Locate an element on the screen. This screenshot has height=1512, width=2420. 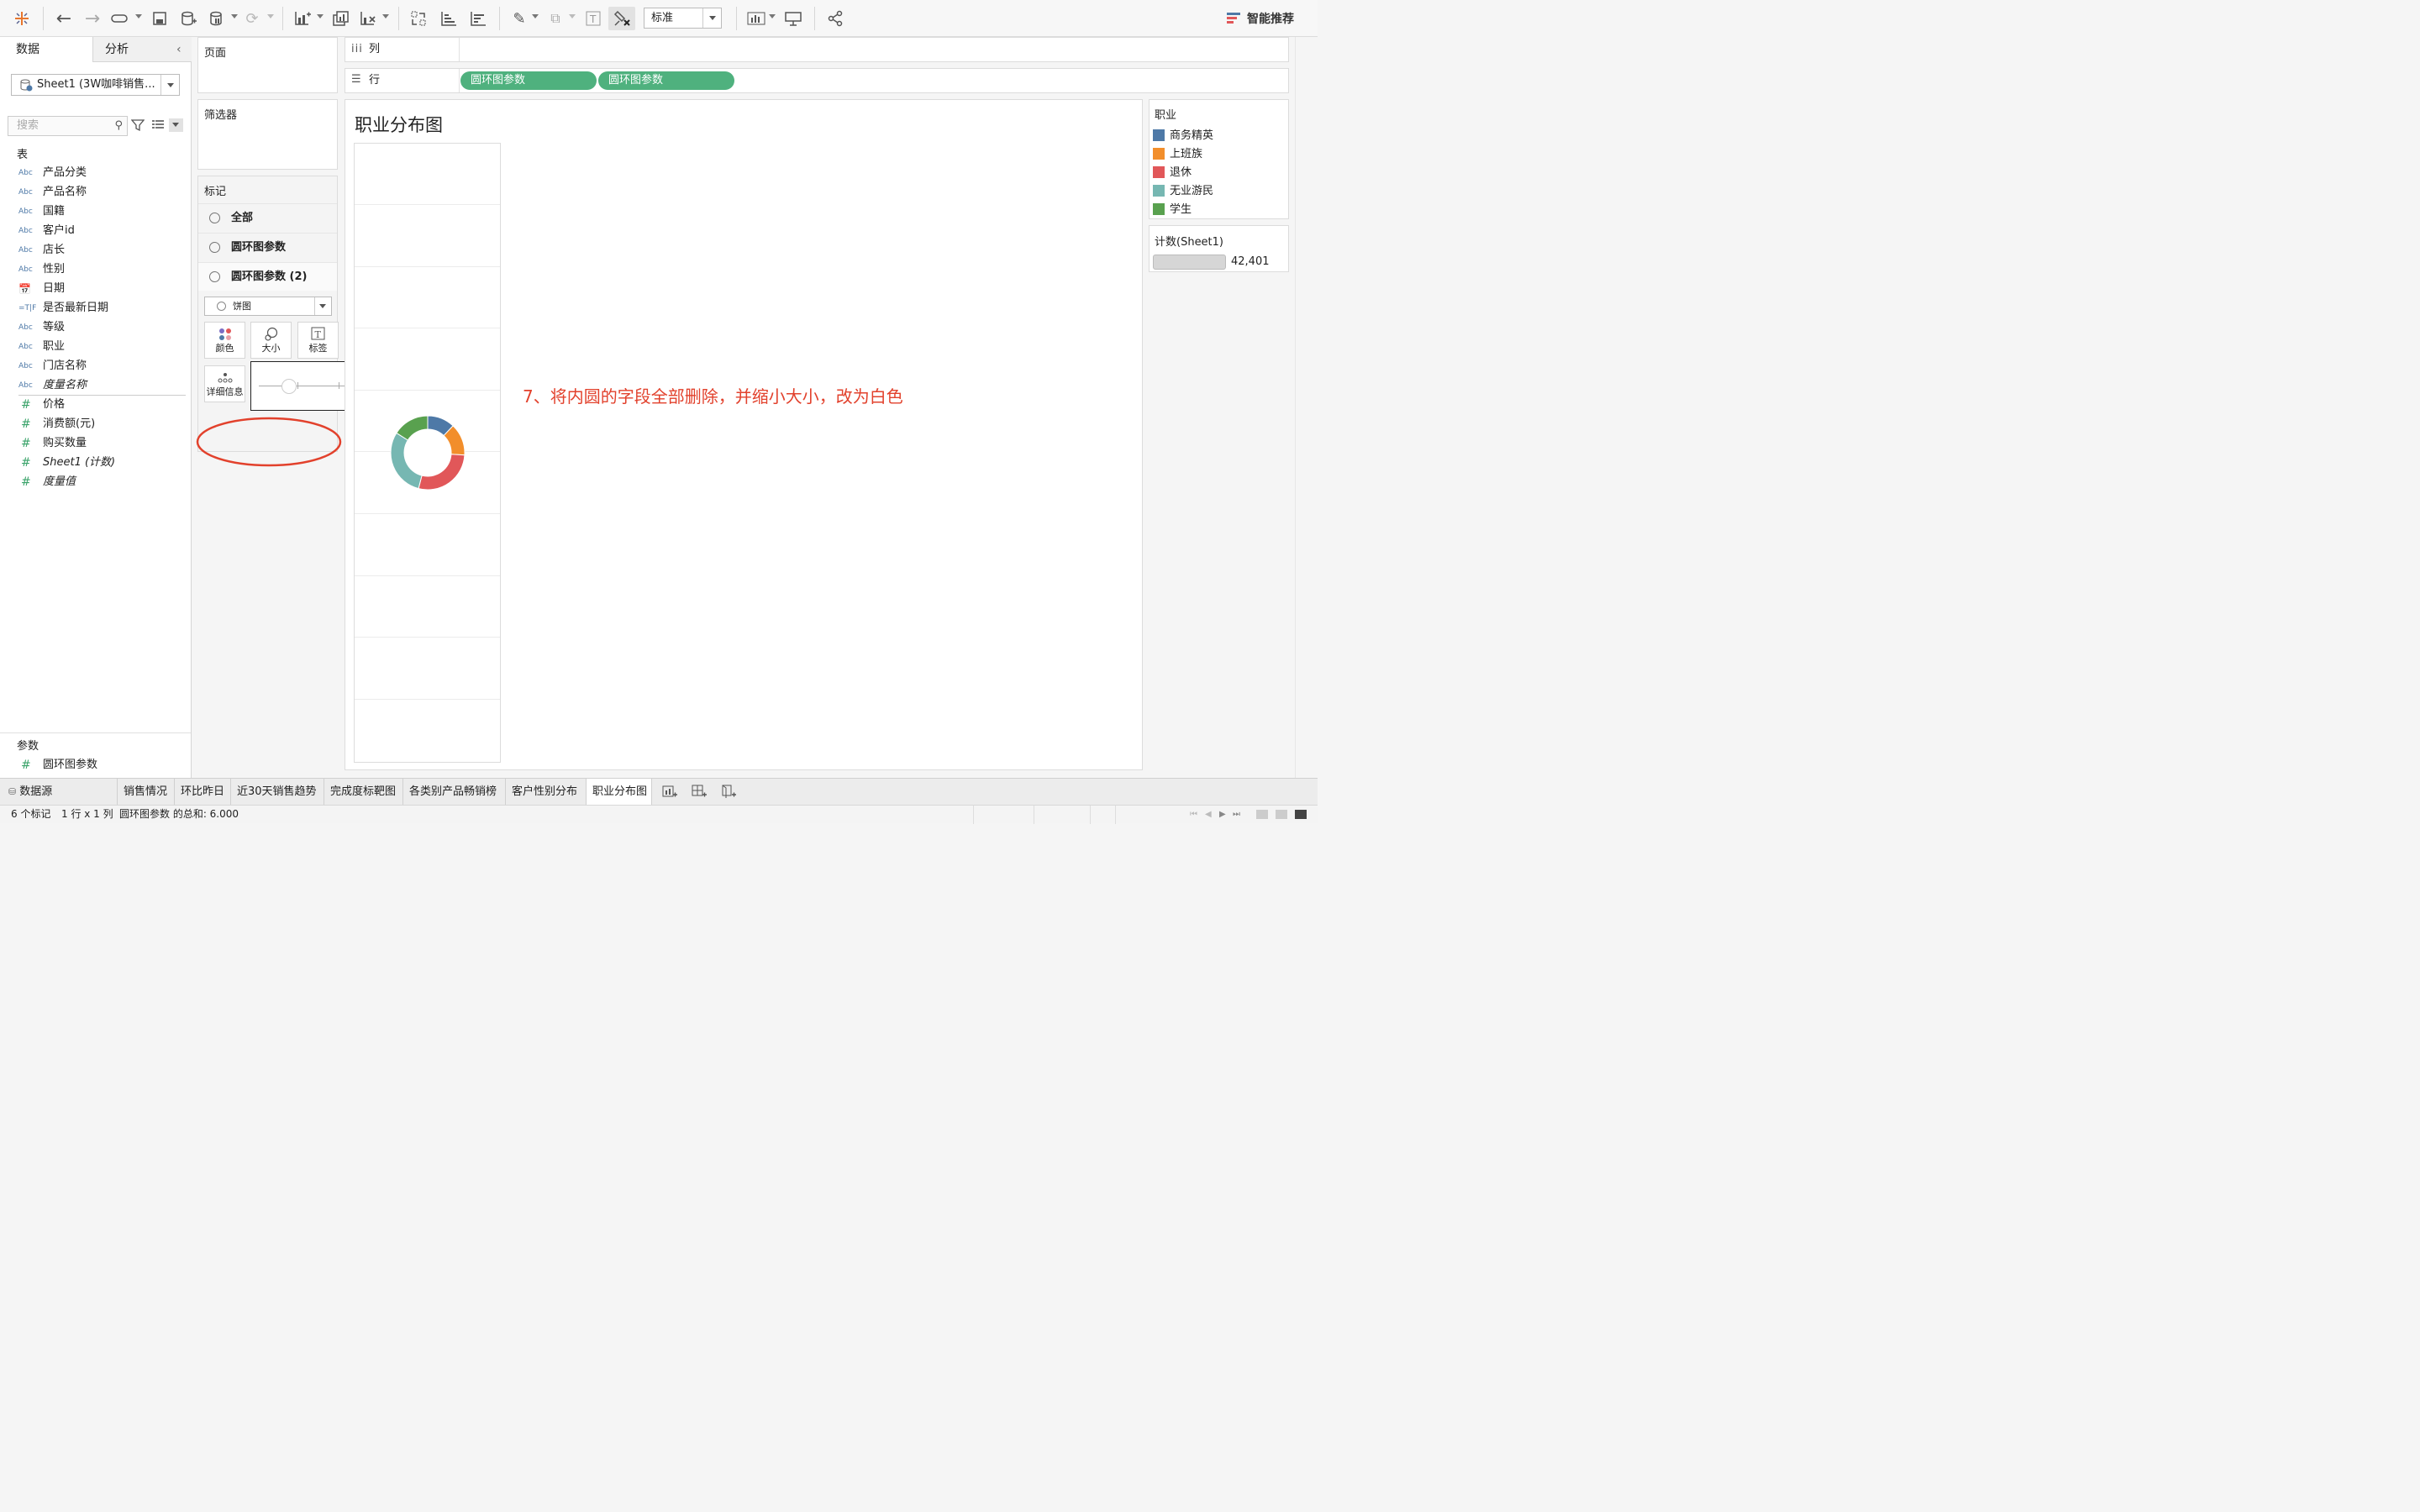
sheet-tab: 完成度标靶图 is located at coordinates (363, 792).